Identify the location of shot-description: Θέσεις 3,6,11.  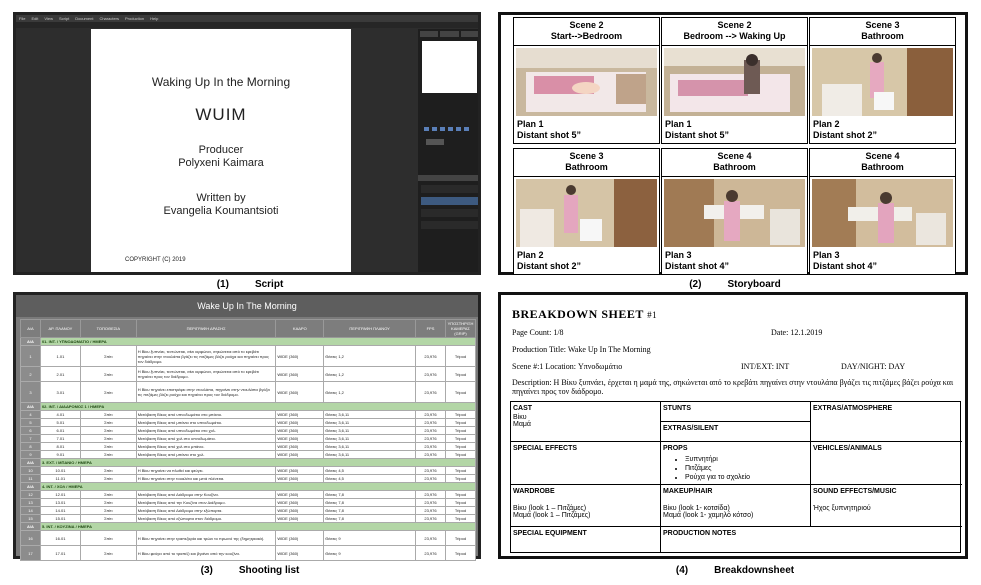
(370, 422).